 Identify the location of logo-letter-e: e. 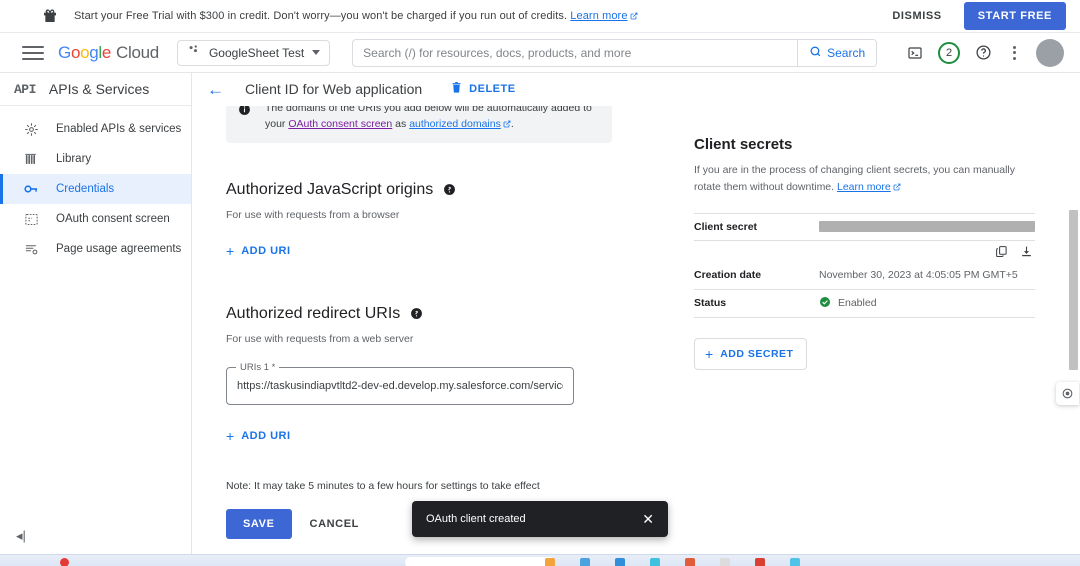
(106, 52).